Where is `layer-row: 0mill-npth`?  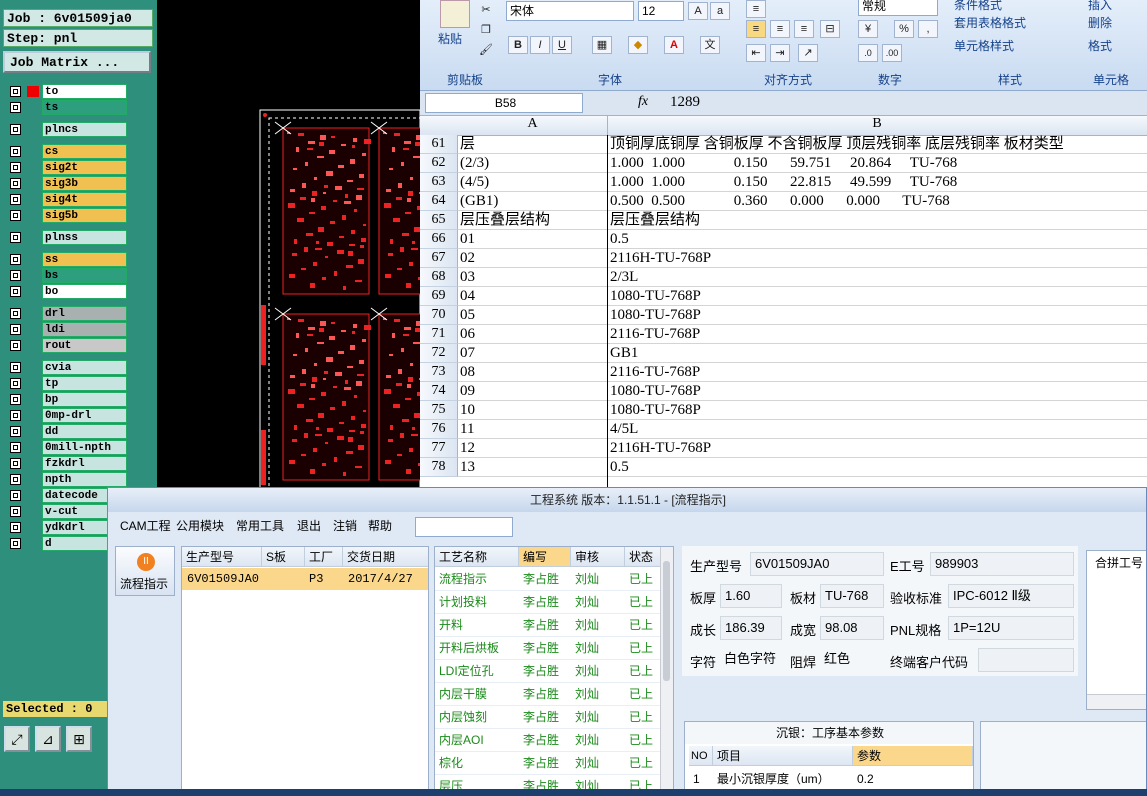
layer-row: 0mill-npth is located at coordinates (68, 447).